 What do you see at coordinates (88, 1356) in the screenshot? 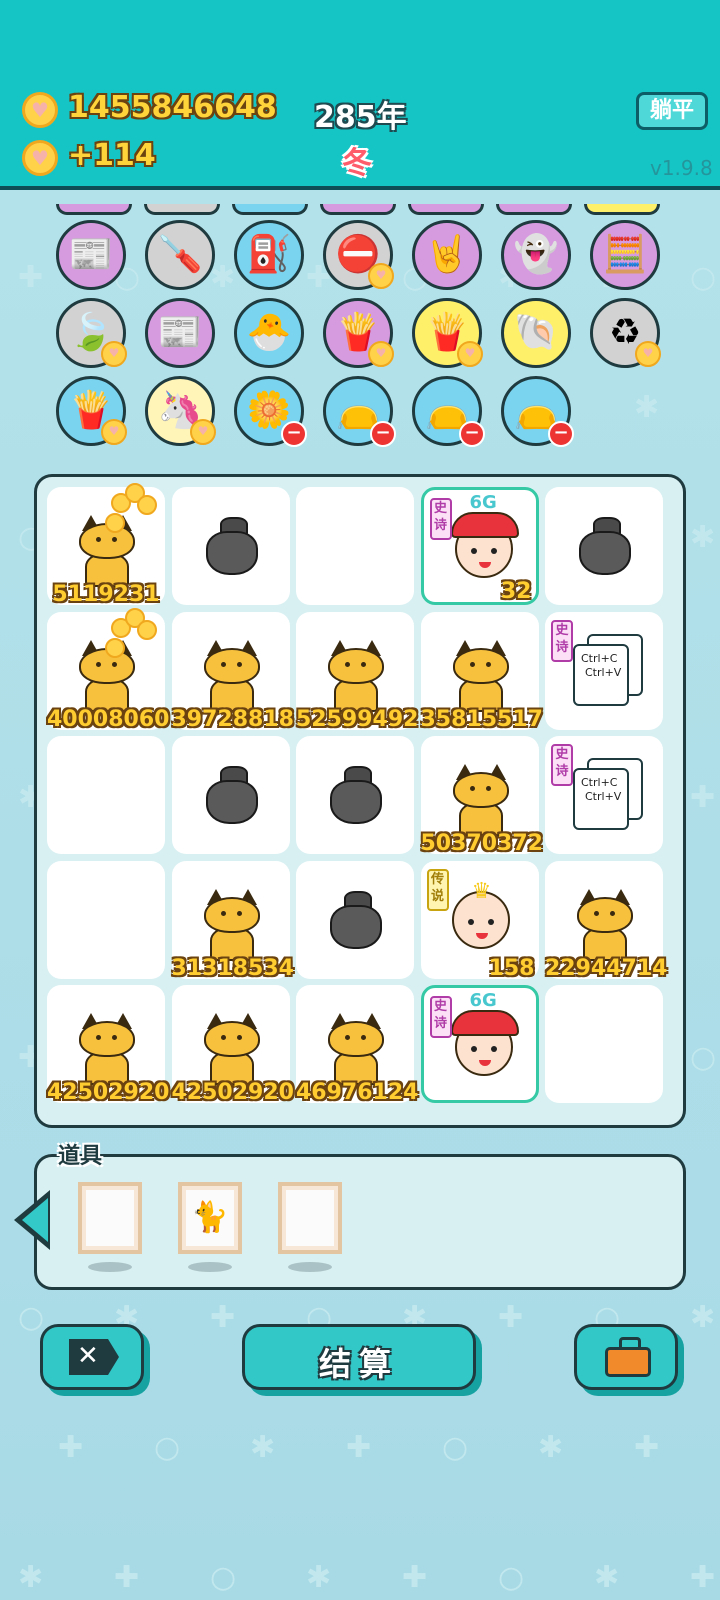
I see `close-icon: ✕` at bounding box center [88, 1356].